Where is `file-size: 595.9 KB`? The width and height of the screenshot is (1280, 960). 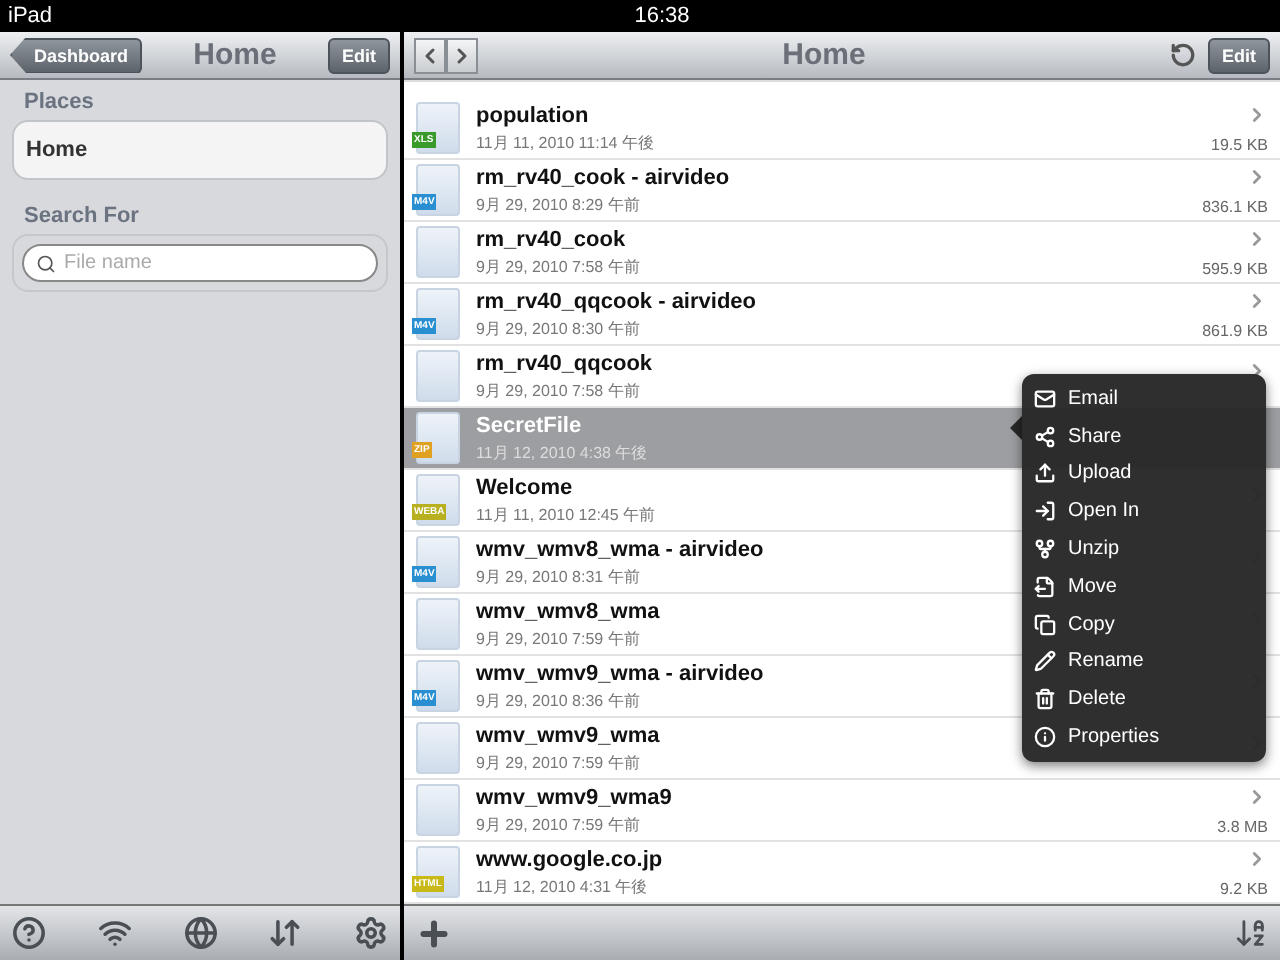 file-size: 595.9 KB is located at coordinates (1235, 268).